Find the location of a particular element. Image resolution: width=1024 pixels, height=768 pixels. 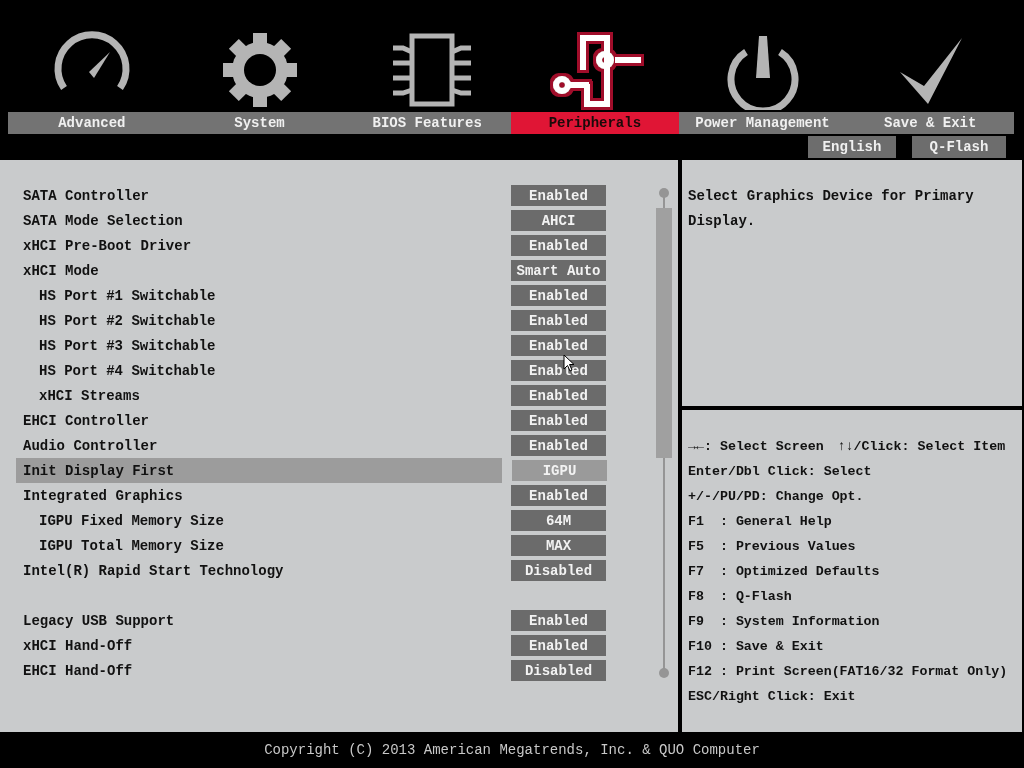

setting-label: IGPU Total Memory Size is located at coordinates (131, 545).